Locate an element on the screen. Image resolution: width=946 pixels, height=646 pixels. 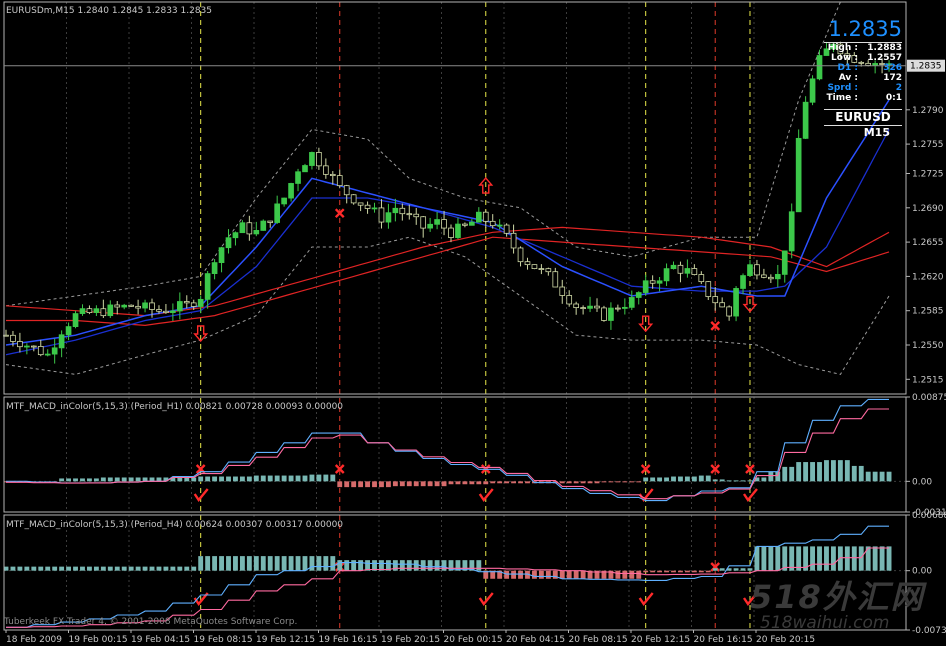
info-row: Low : 1.2557 is located at coordinates (863, 58).